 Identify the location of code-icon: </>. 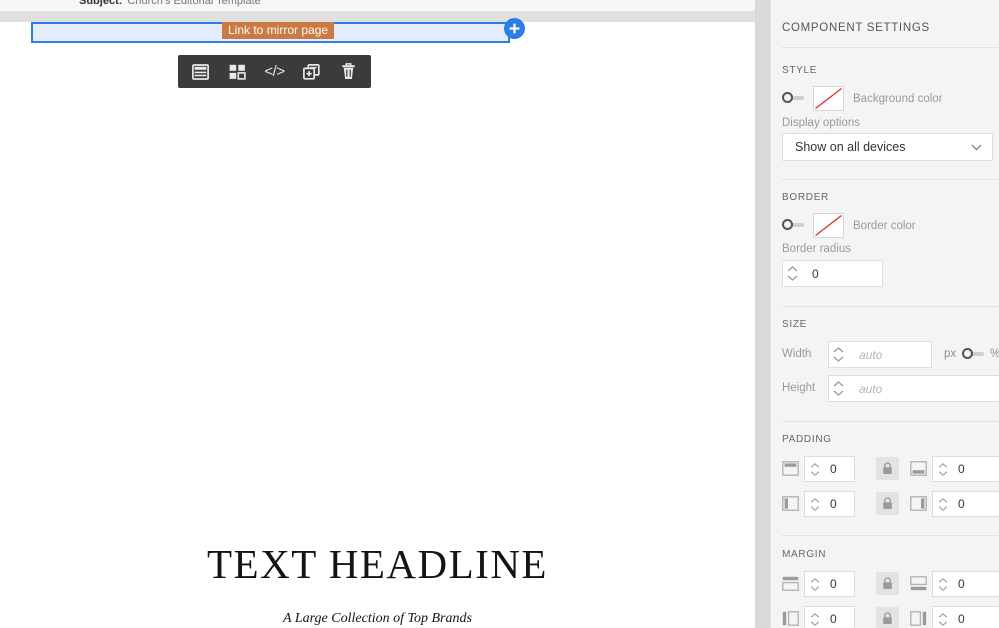
(274, 71).